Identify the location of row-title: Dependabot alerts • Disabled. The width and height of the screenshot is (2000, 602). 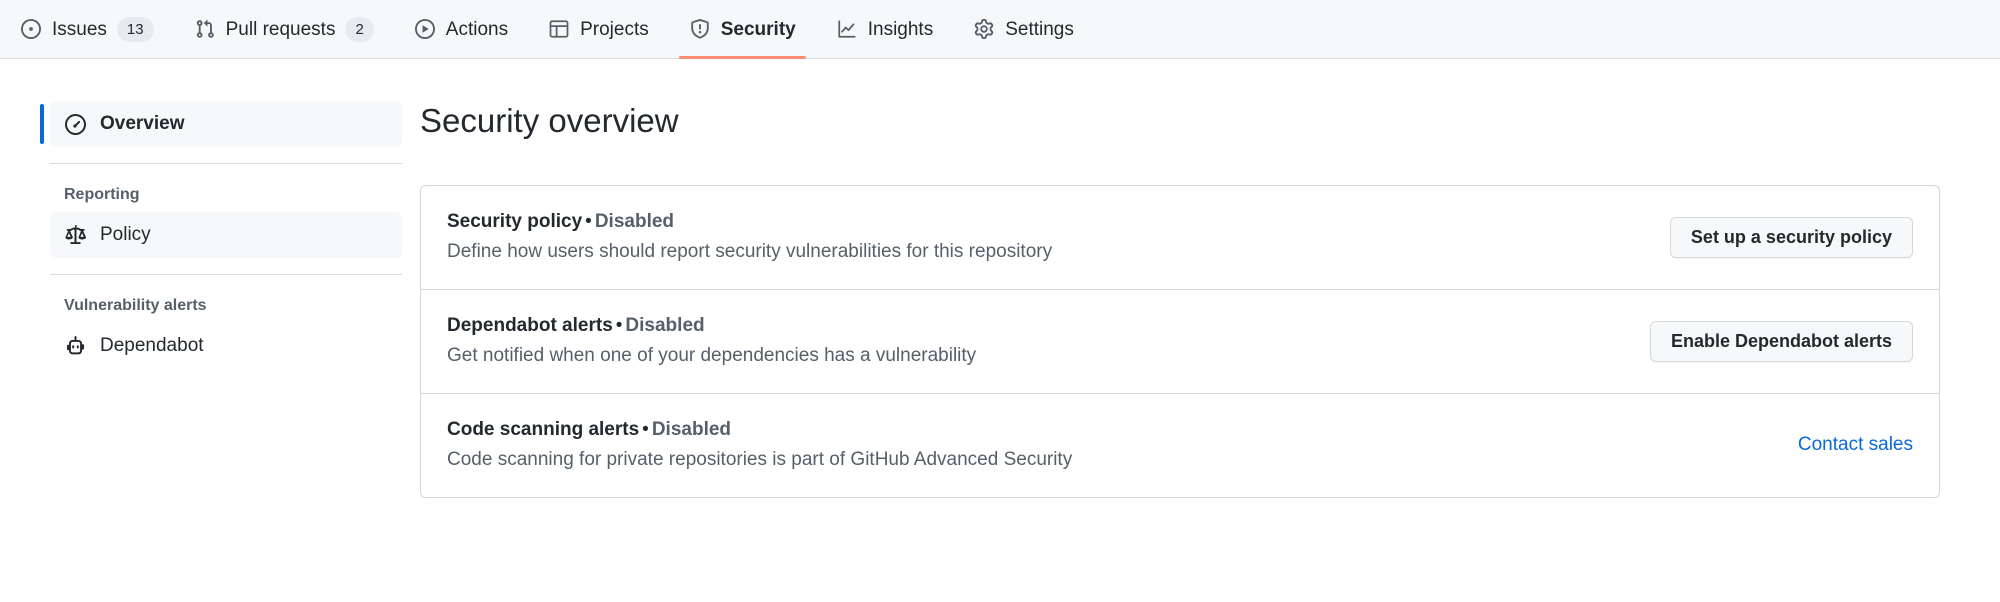
(711, 326).